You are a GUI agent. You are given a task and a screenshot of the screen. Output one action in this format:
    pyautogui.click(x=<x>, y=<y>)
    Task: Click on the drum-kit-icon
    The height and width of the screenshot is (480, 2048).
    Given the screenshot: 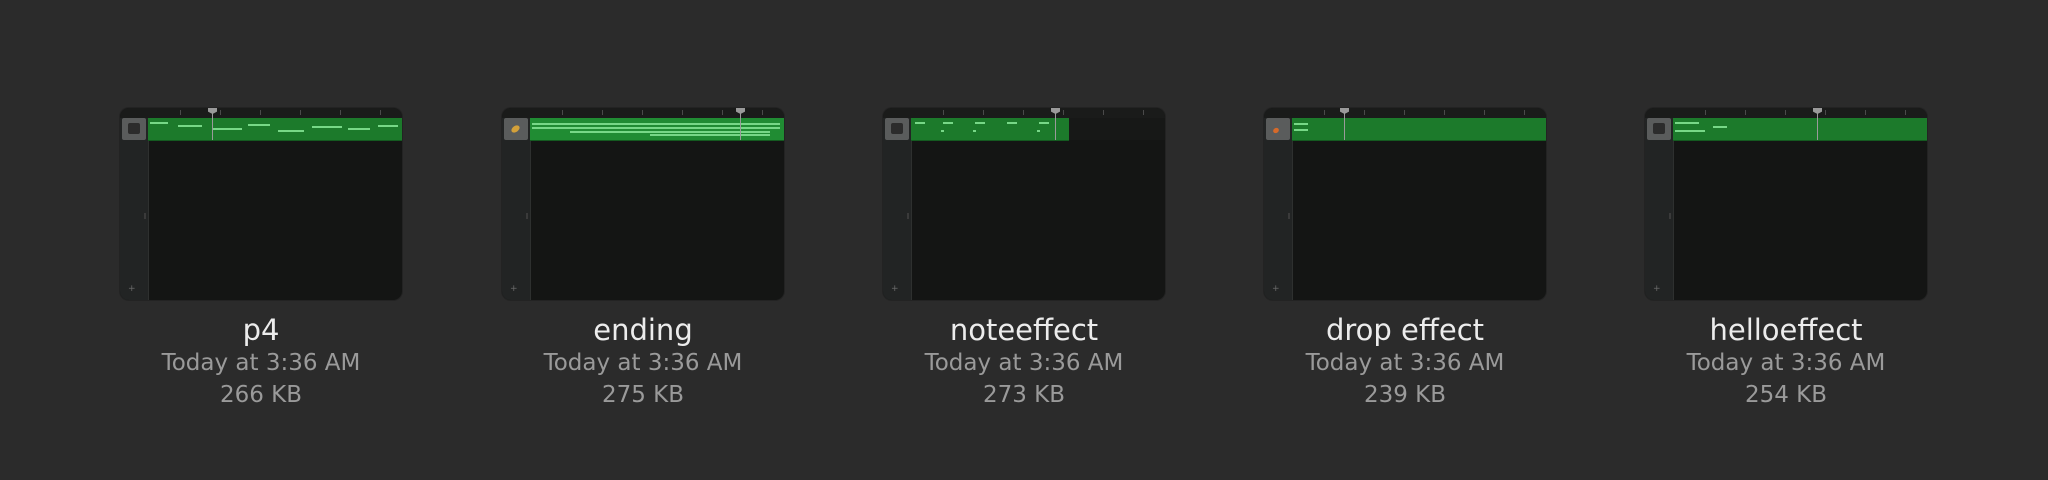 What is the action you would take?
    pyautogui.click(x=134, y=129)
    